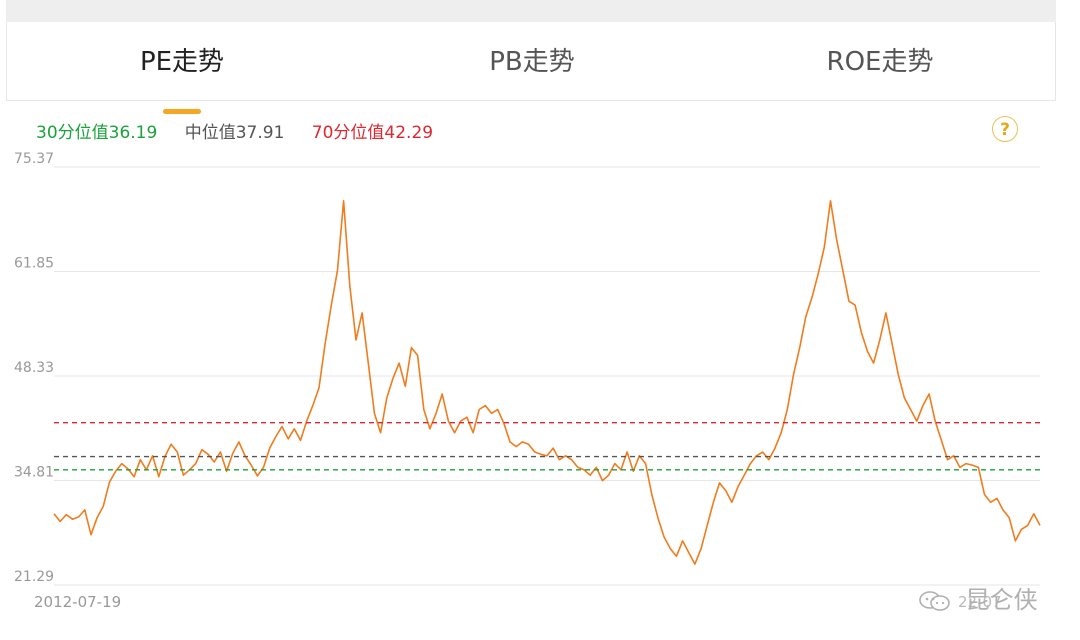 Image resolution: width=1080 pixels, height=640 pixels. Describe the element at coordinates (1001, 600) in the screenshot. I see `watermark-text: 昆仑侠` at that location.